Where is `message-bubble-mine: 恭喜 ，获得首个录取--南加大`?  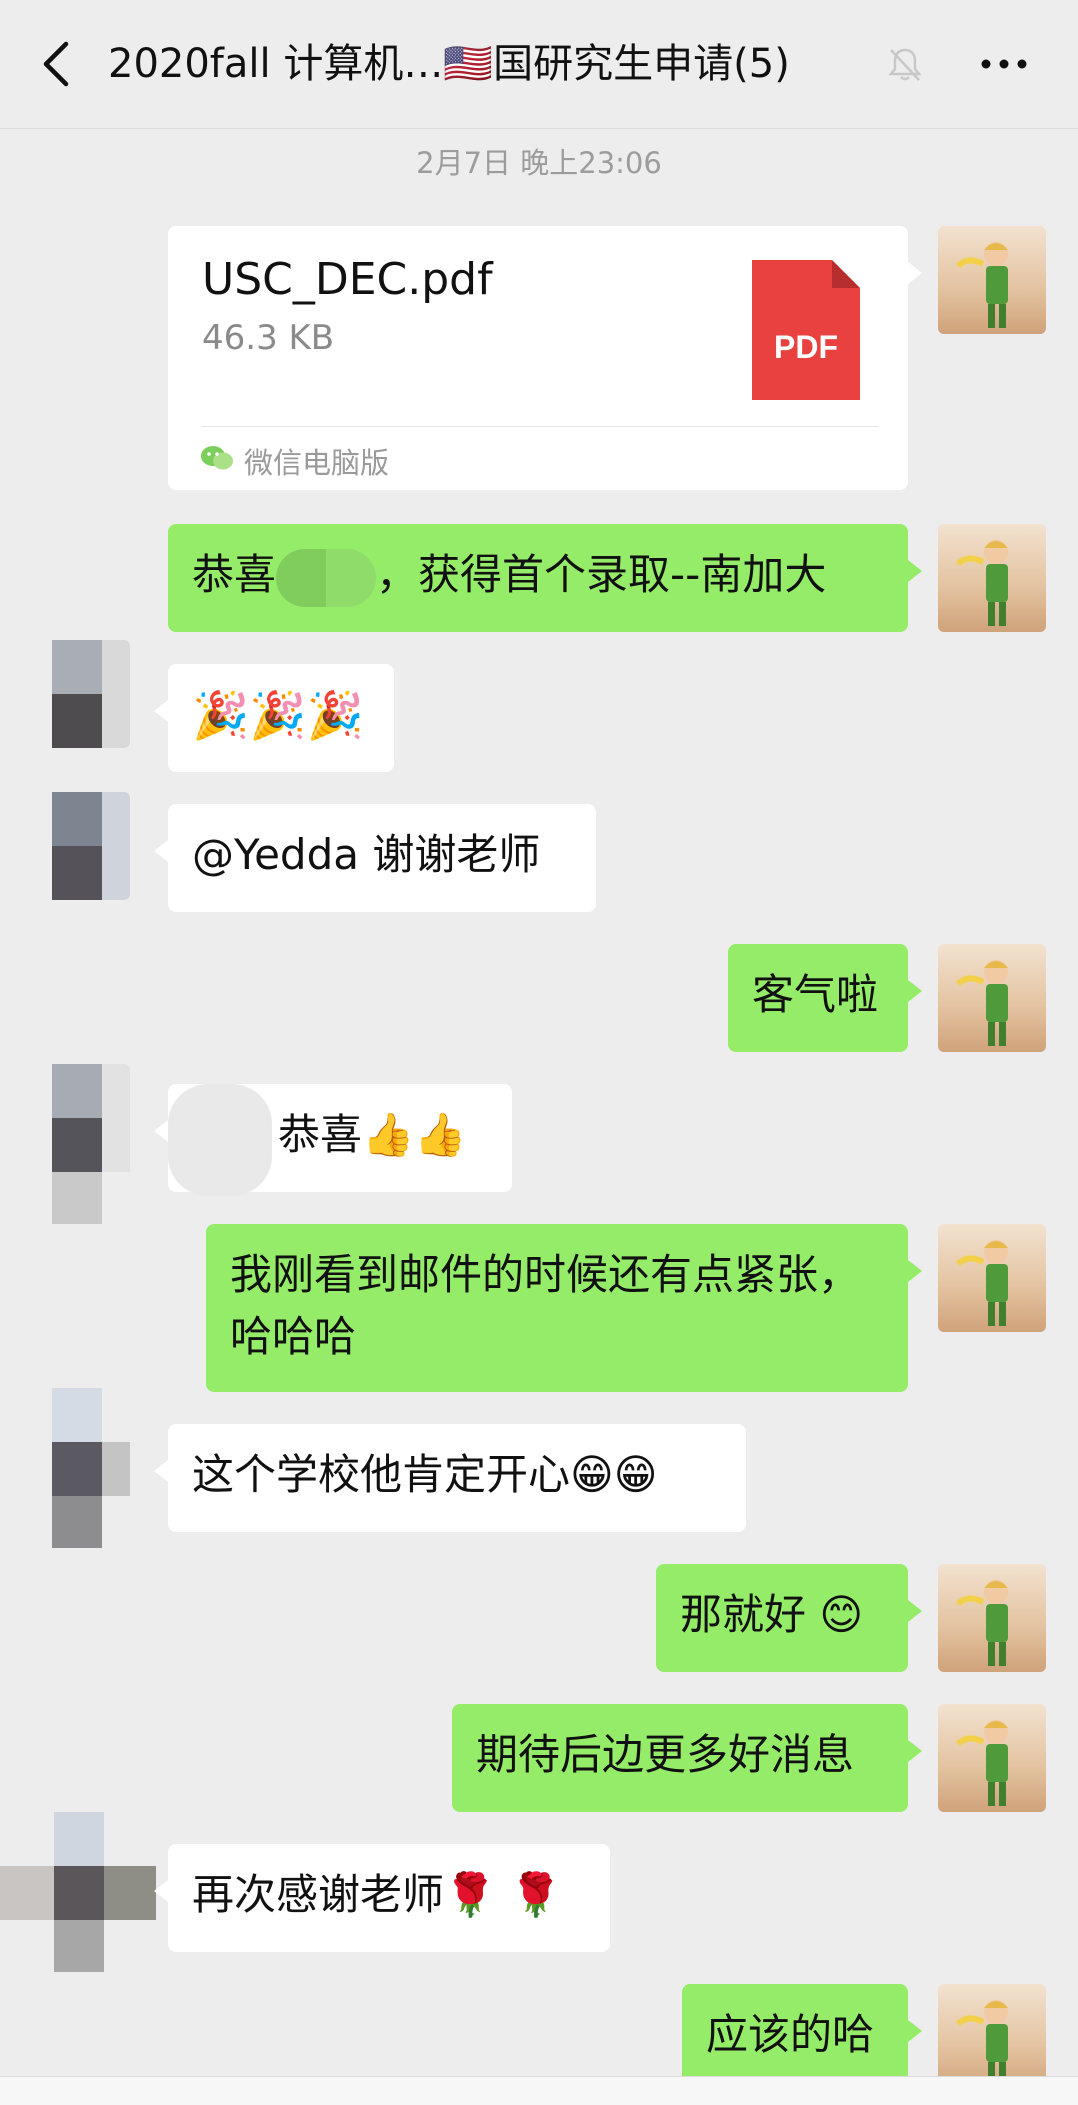 message-bubble-mine: 恭喜 ，获得首个录取--南加大 is located at coordinates (545, 578).